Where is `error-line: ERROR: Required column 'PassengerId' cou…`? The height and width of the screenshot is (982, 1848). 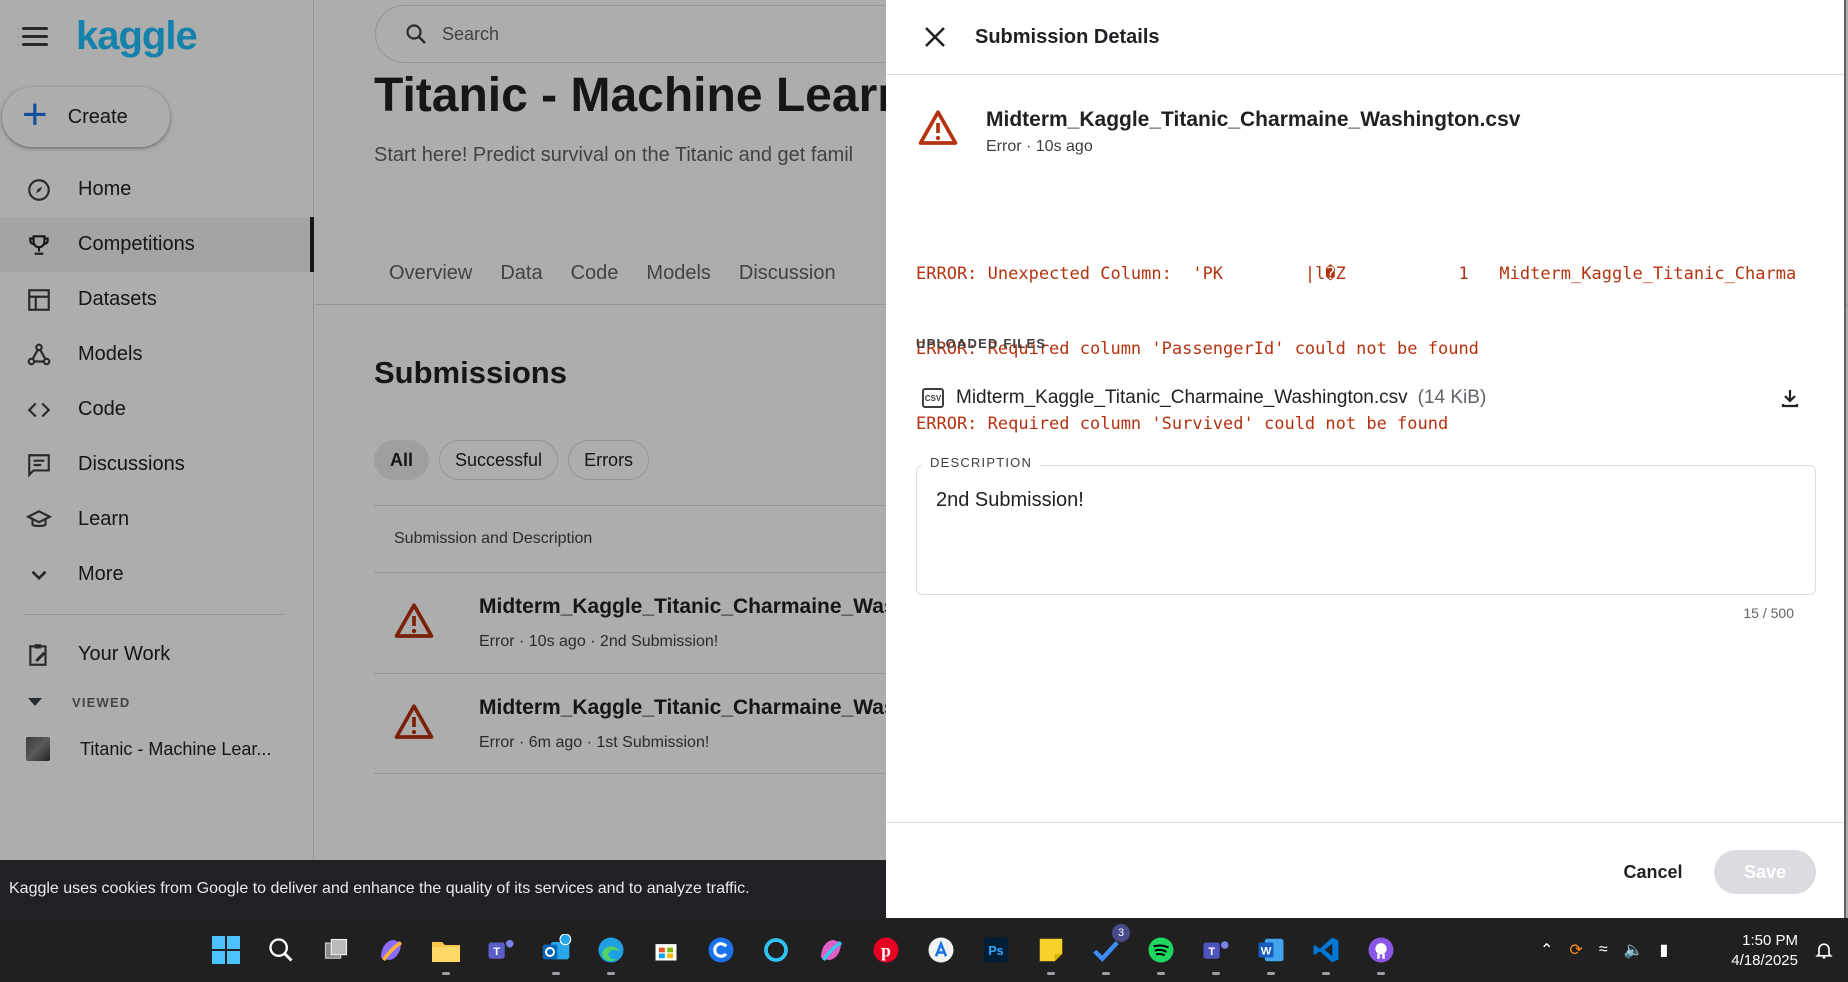 error-line: ERROR: Required column 'PassengerId' cou… is located at coordinates (1197, 349).